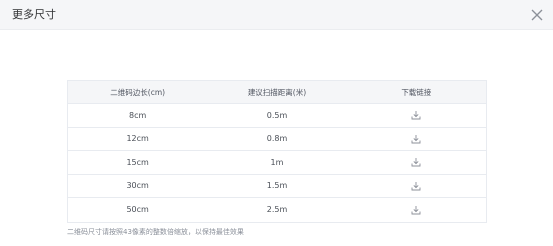  Describe the element at coordinates (416, 92) in the screenshot. I see `header-download: 下载链接` at that location.